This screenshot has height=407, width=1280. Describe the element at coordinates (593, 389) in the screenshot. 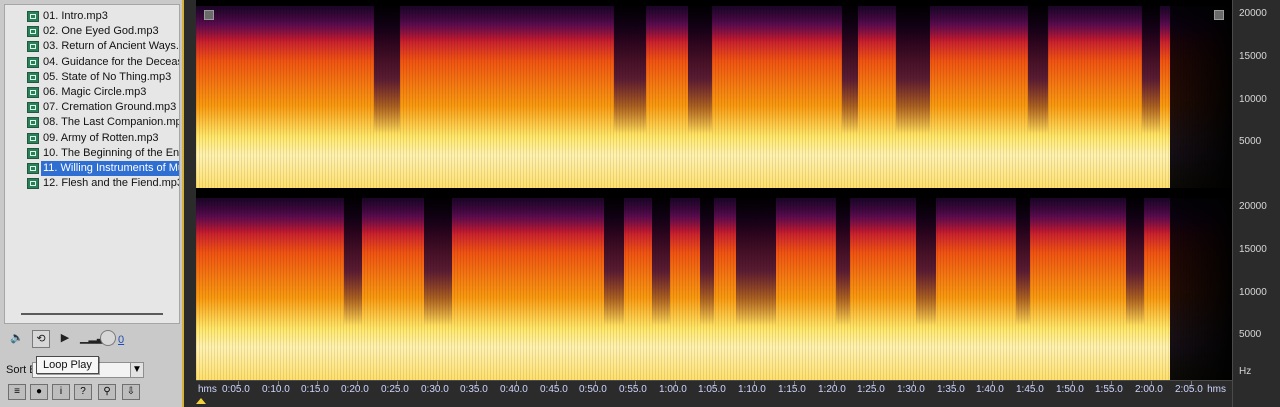

I see `ruler-label: 0:50.0` at that location.